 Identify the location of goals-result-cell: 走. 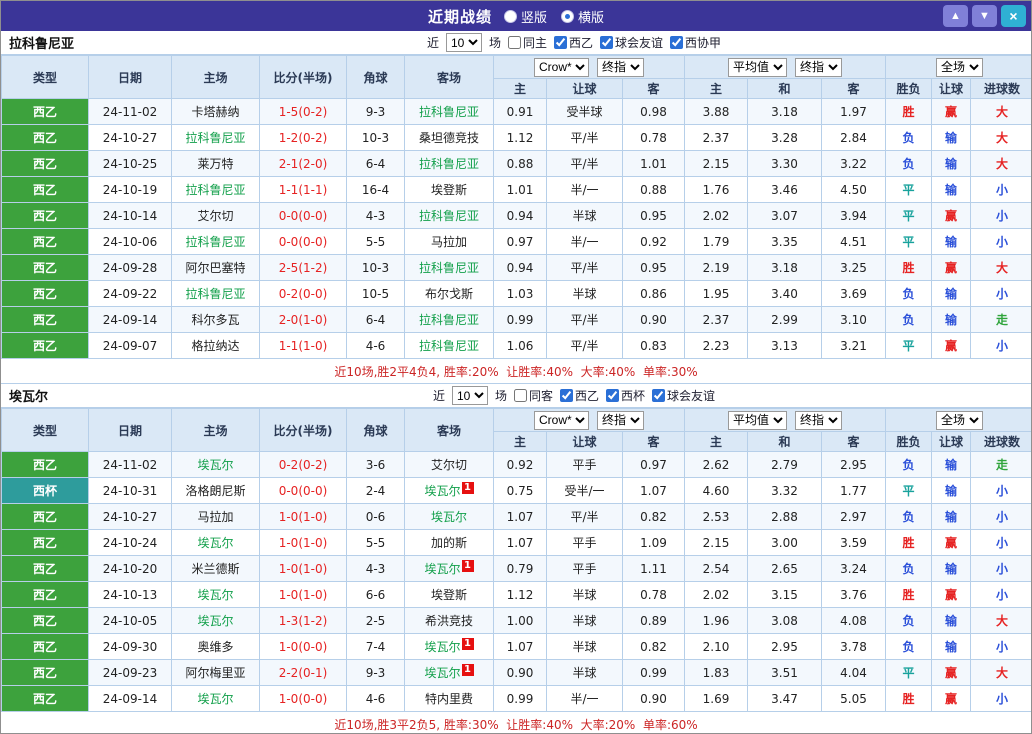
(1000, 464).